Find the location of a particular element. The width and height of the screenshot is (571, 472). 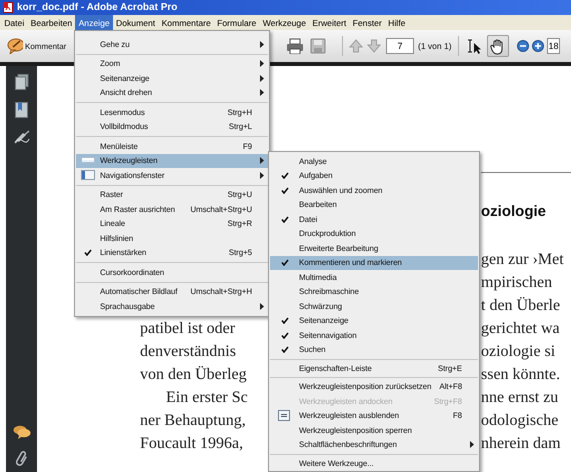

body-text: Foucault 1996a, is located at coordinates (192, 443).